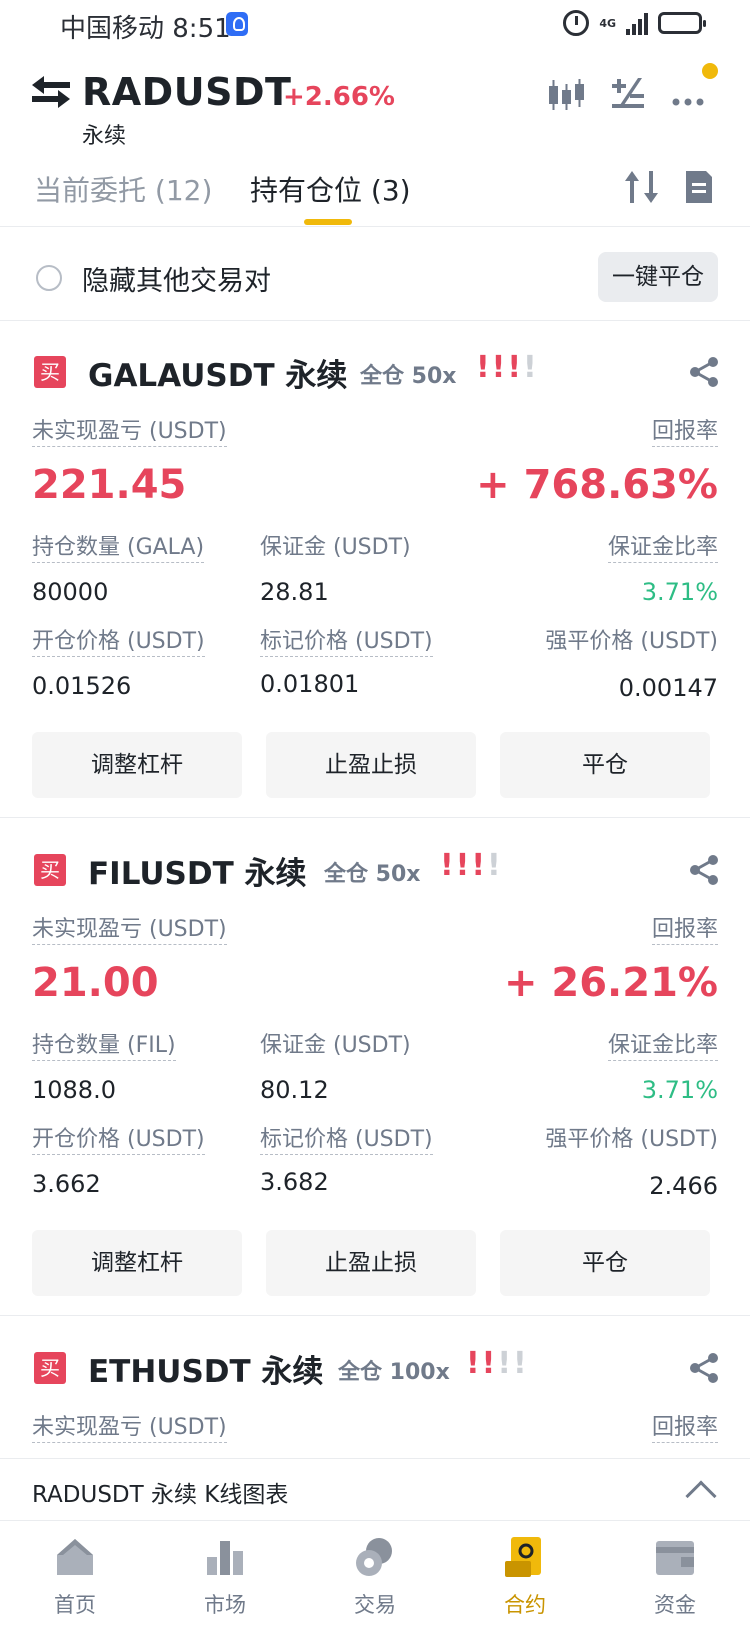 The image size is (750, 1625). What do you see at coordinates (675, 1605) in the screenshot?
I see `nav-wallet-label: 资金` at bounding box center [675, 1605].